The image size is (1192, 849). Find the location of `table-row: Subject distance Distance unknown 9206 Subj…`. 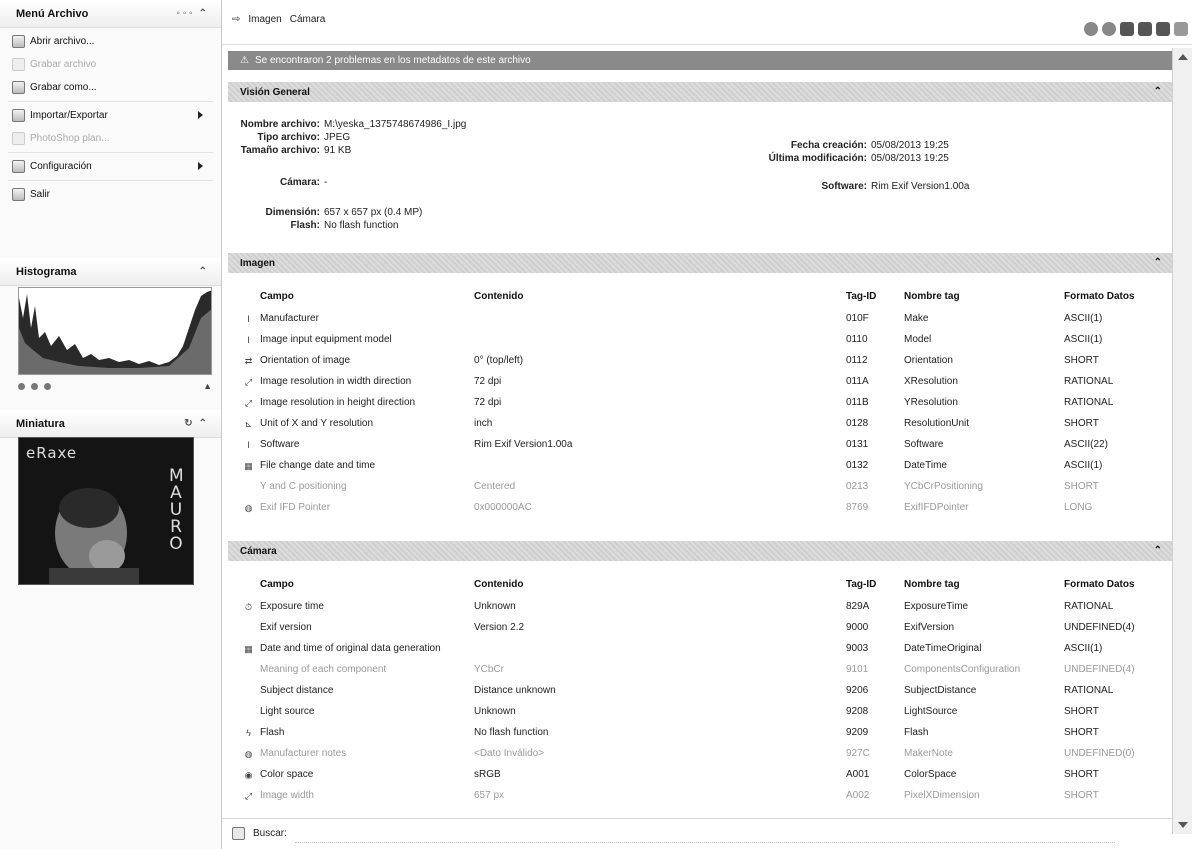

table-row: Subject distance Distance unknown 9206 Subj… is located at coordinates (700, 691).